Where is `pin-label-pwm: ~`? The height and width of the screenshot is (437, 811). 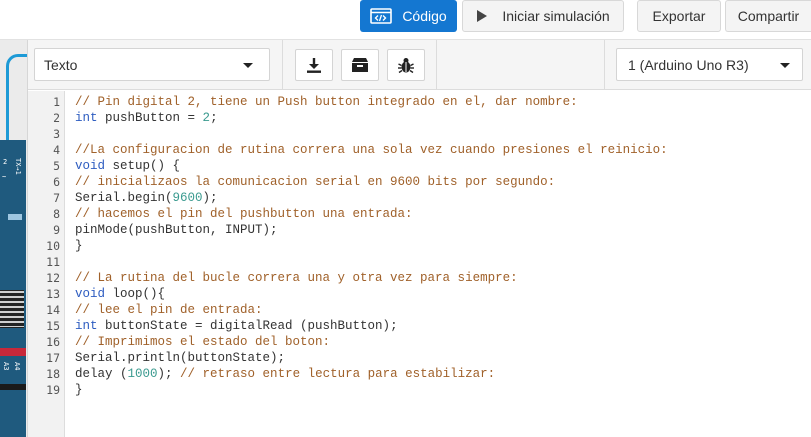 pin-label-pwm: ~ is located at coordinates (4, 177).